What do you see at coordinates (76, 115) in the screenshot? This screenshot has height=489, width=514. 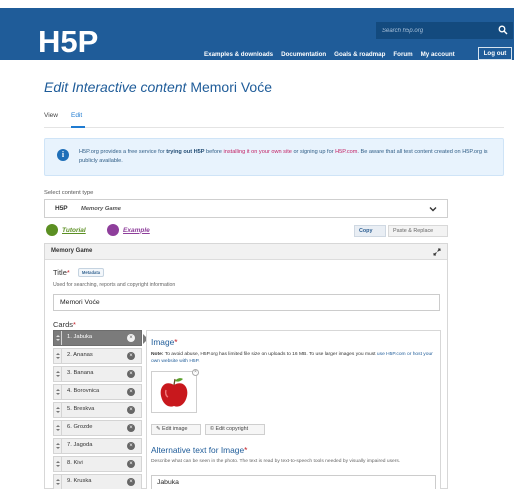 I see `tab-edit: Edit` at bounding box center [76, 115].